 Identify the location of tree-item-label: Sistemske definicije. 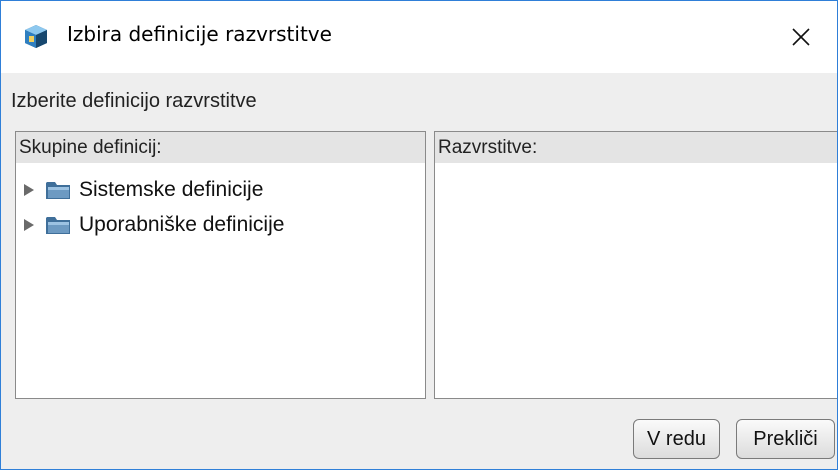
(171, 189).